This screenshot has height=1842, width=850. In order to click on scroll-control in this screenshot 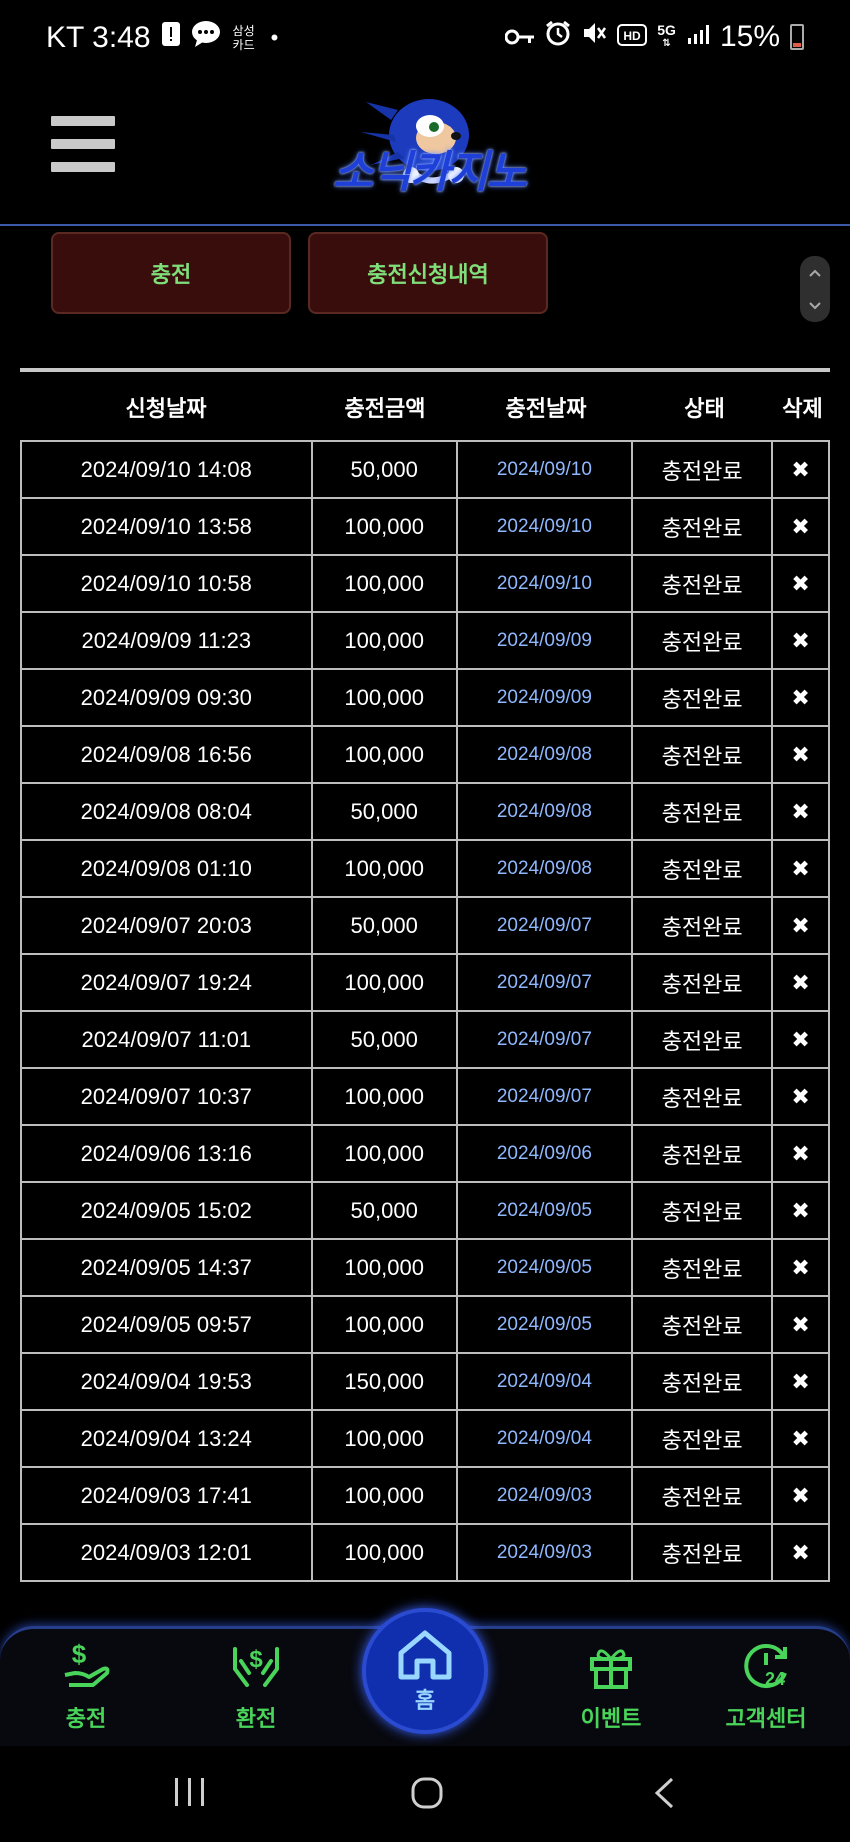, I will do `click(815, 289)`.